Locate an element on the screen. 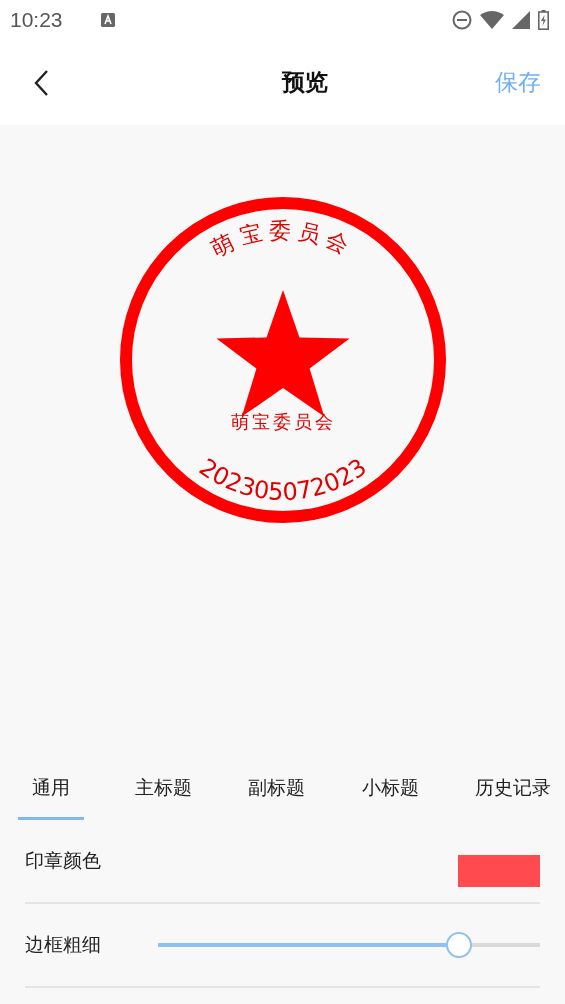  notification-icon is located at coordinates (107, 20).